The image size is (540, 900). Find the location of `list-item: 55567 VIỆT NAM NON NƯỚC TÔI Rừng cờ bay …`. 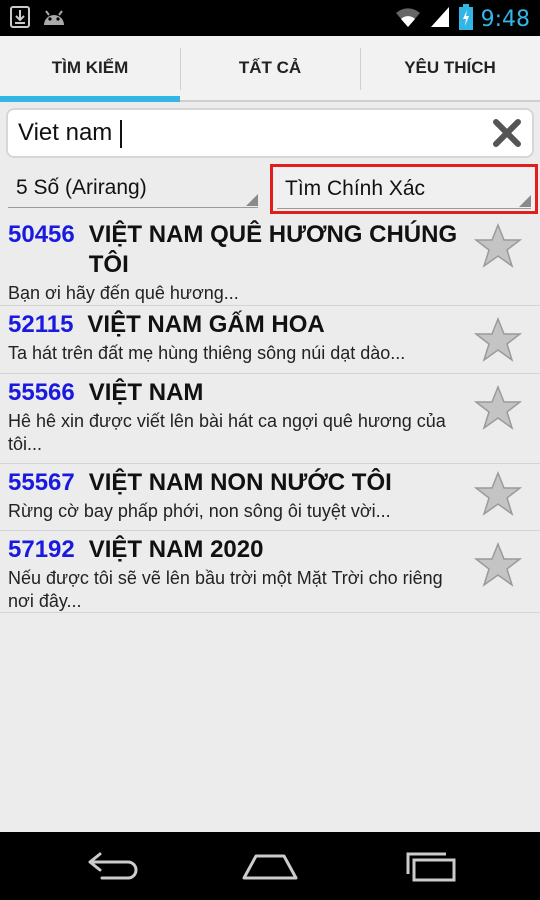

list-item: 55567 VIỆT NAM NON NƯỚC TÔI Rừng cờ bay … is located at coordinates (270, 497).